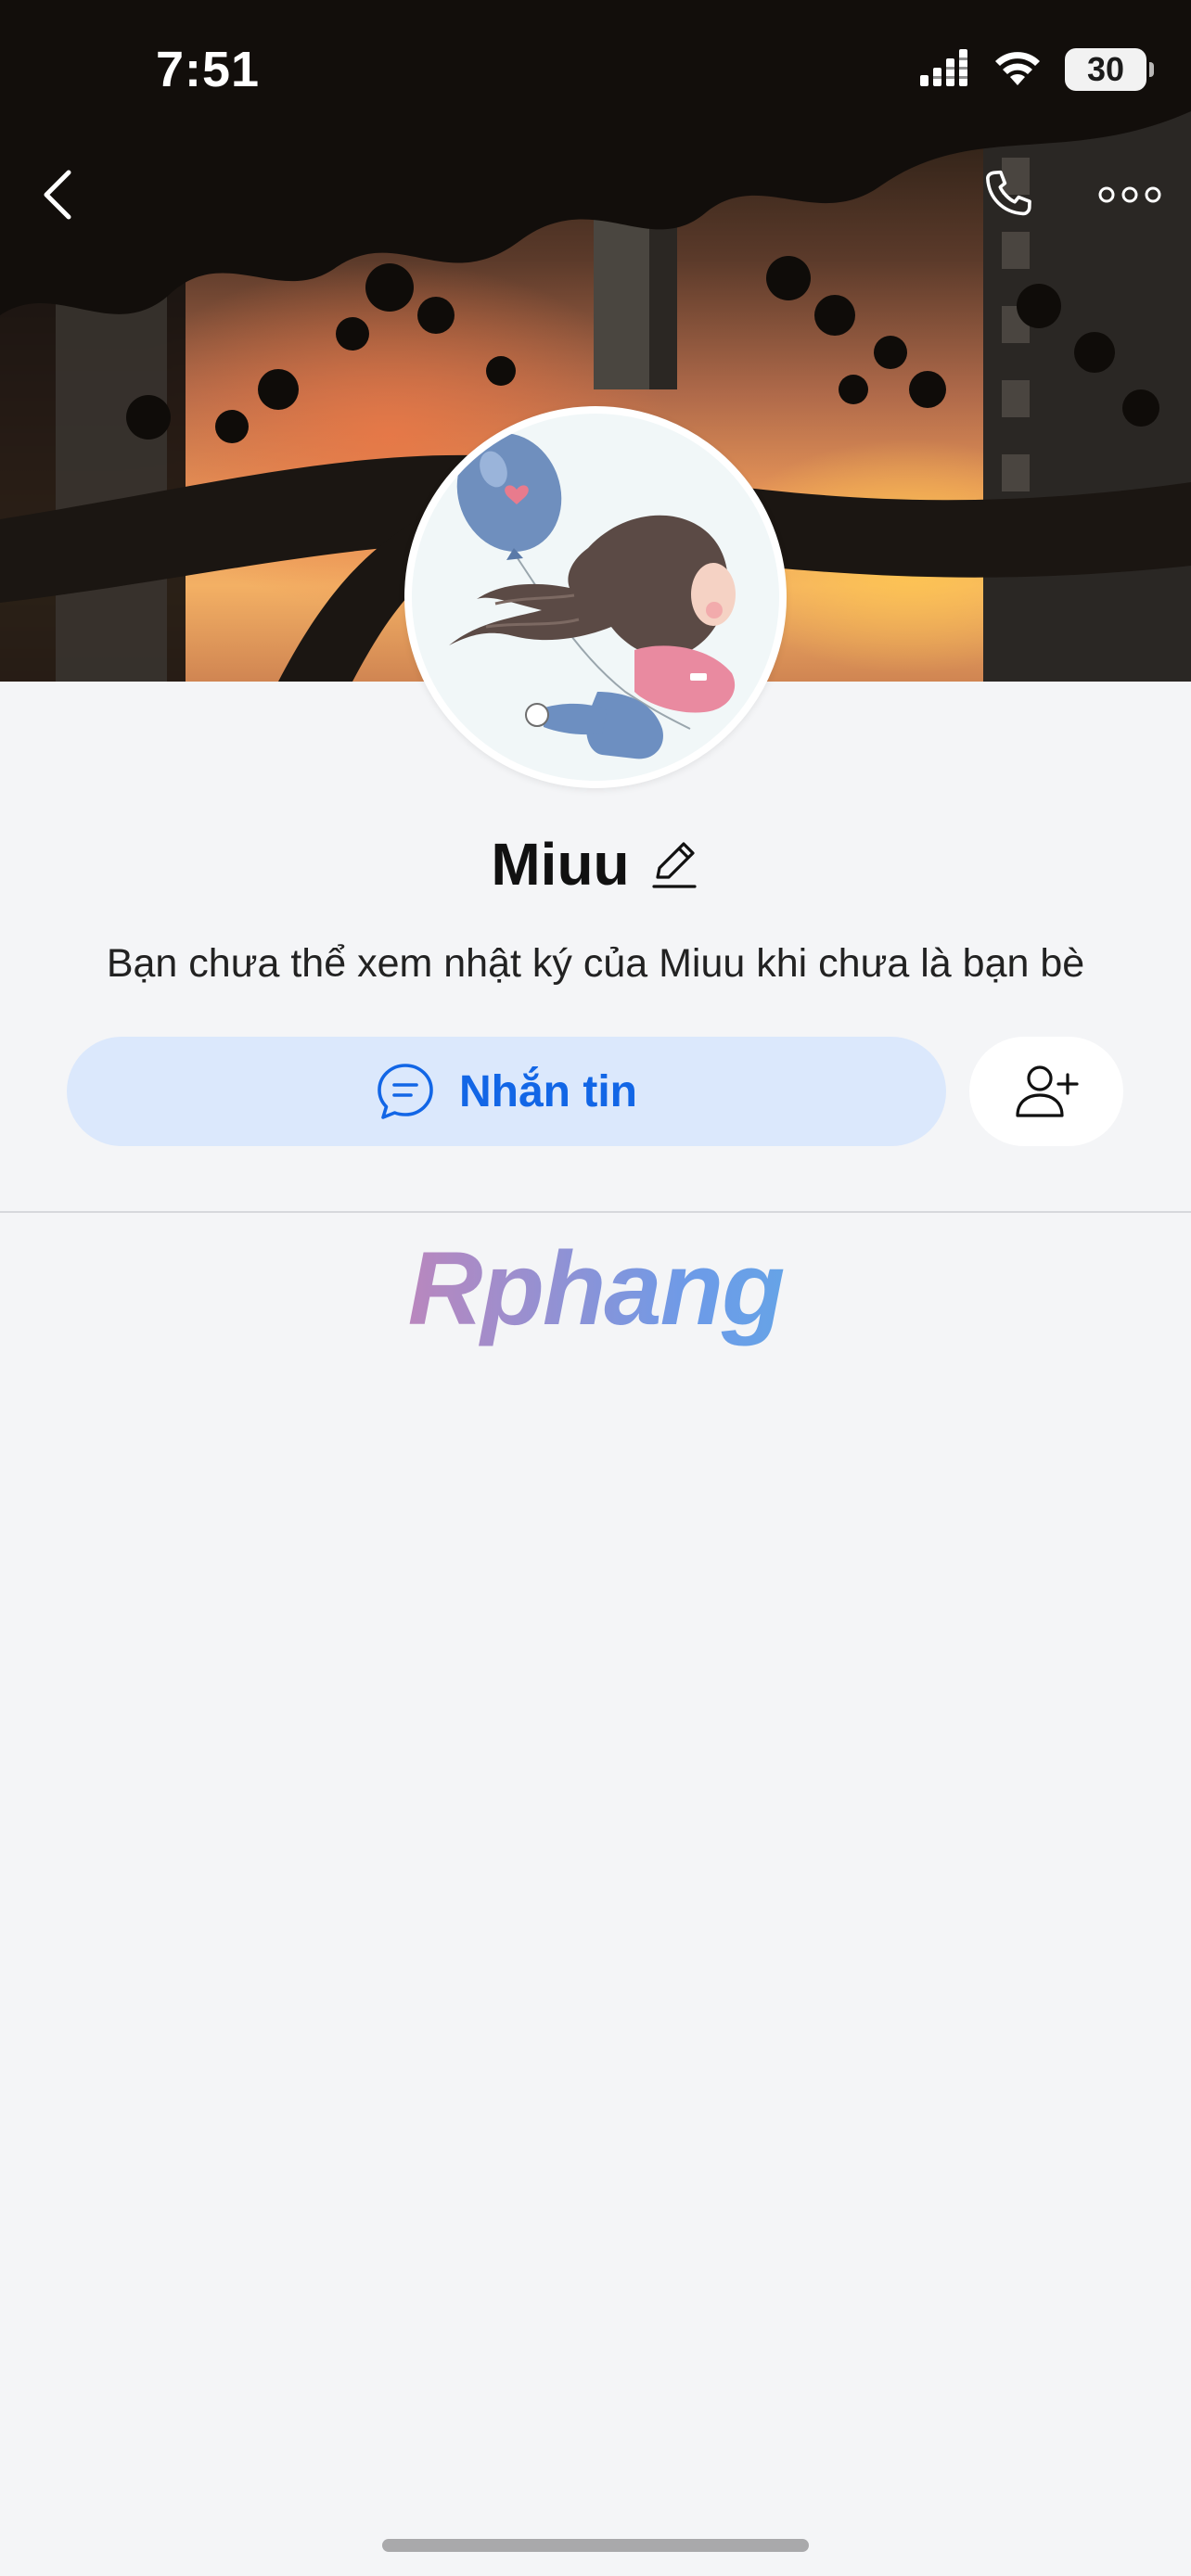 The width and height of the screenshot is (1191, 2576). Describe the element at coordinates (548, 1091) in the screenshot. I see `send-message-label: Nhắn tin` at that location.